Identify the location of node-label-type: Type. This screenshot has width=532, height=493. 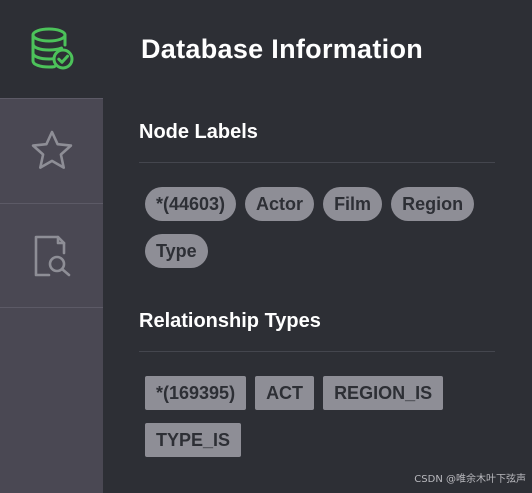
(176, 251).